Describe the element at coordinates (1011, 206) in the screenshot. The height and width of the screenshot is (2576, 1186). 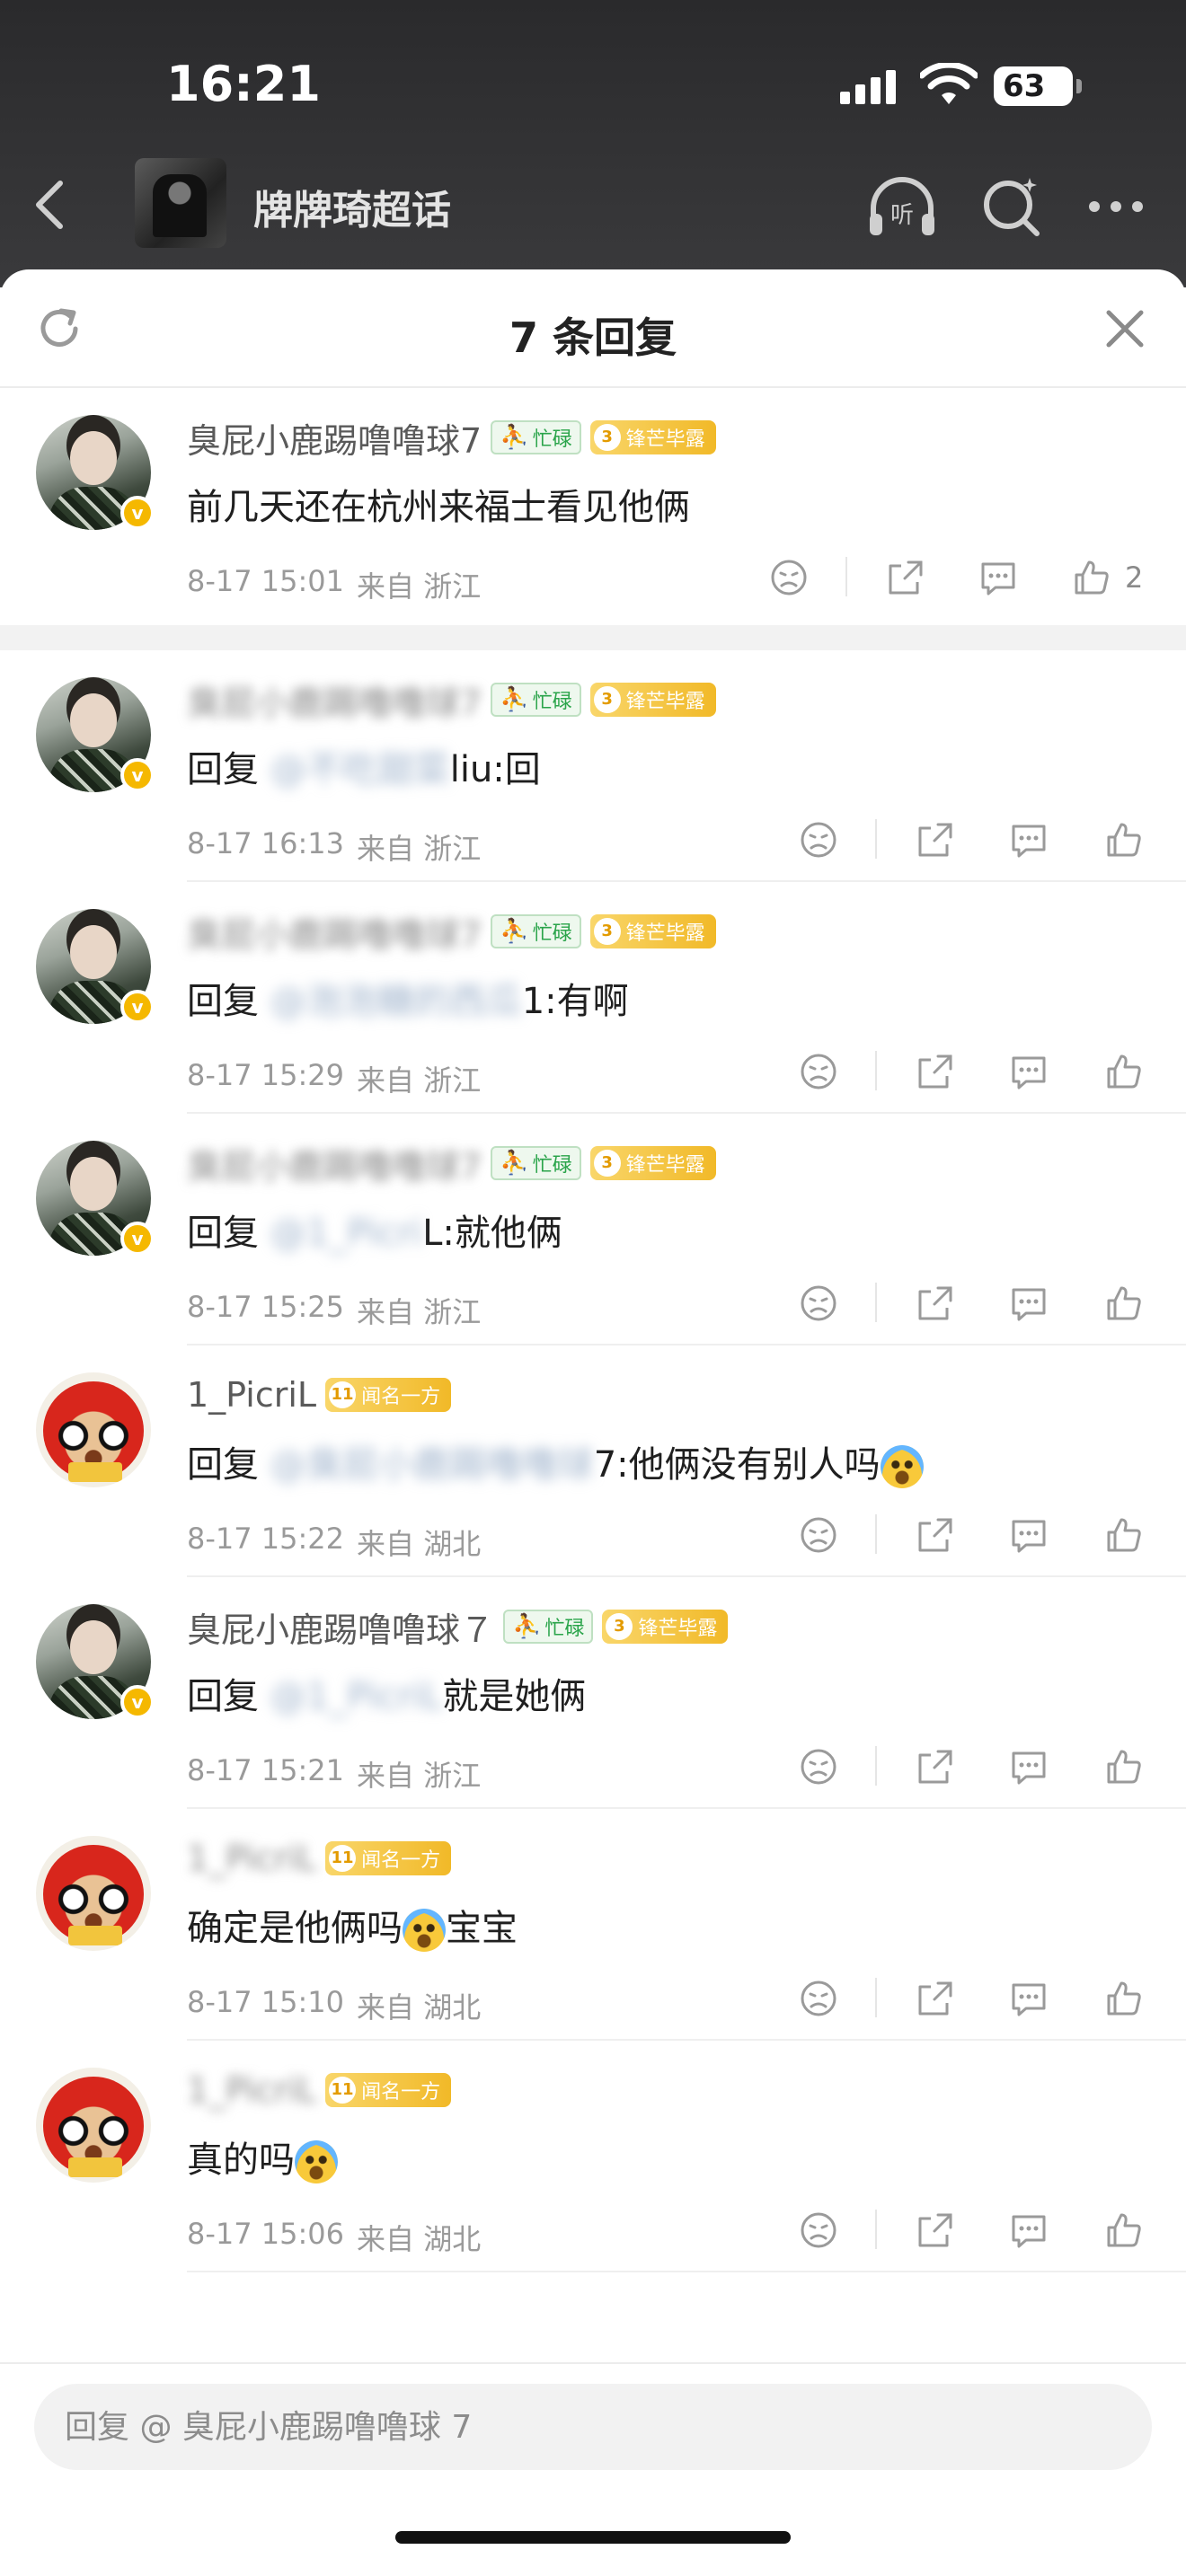
I see `search-icon` at that location.